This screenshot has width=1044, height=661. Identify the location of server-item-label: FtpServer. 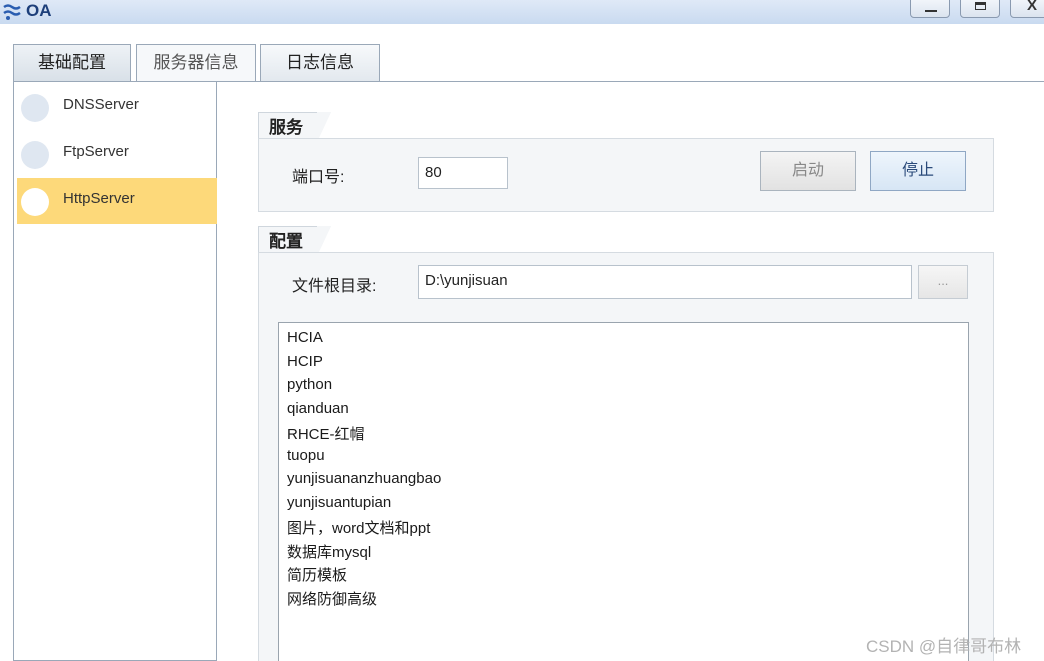
(96, 151).